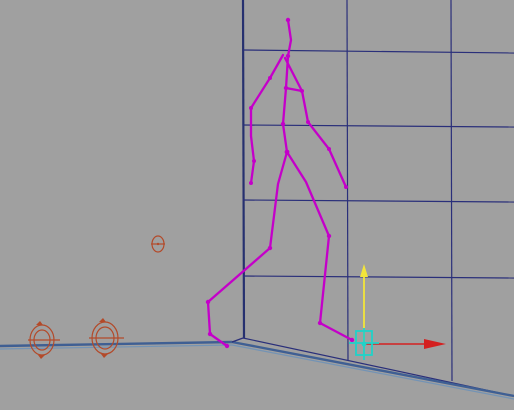 The width and height of the screenshot is (514, 410). What do you see at coordinates (435, 344) in the screenshot?
I see `x-axis-arrow-icon` at bounding box center [435, 344].